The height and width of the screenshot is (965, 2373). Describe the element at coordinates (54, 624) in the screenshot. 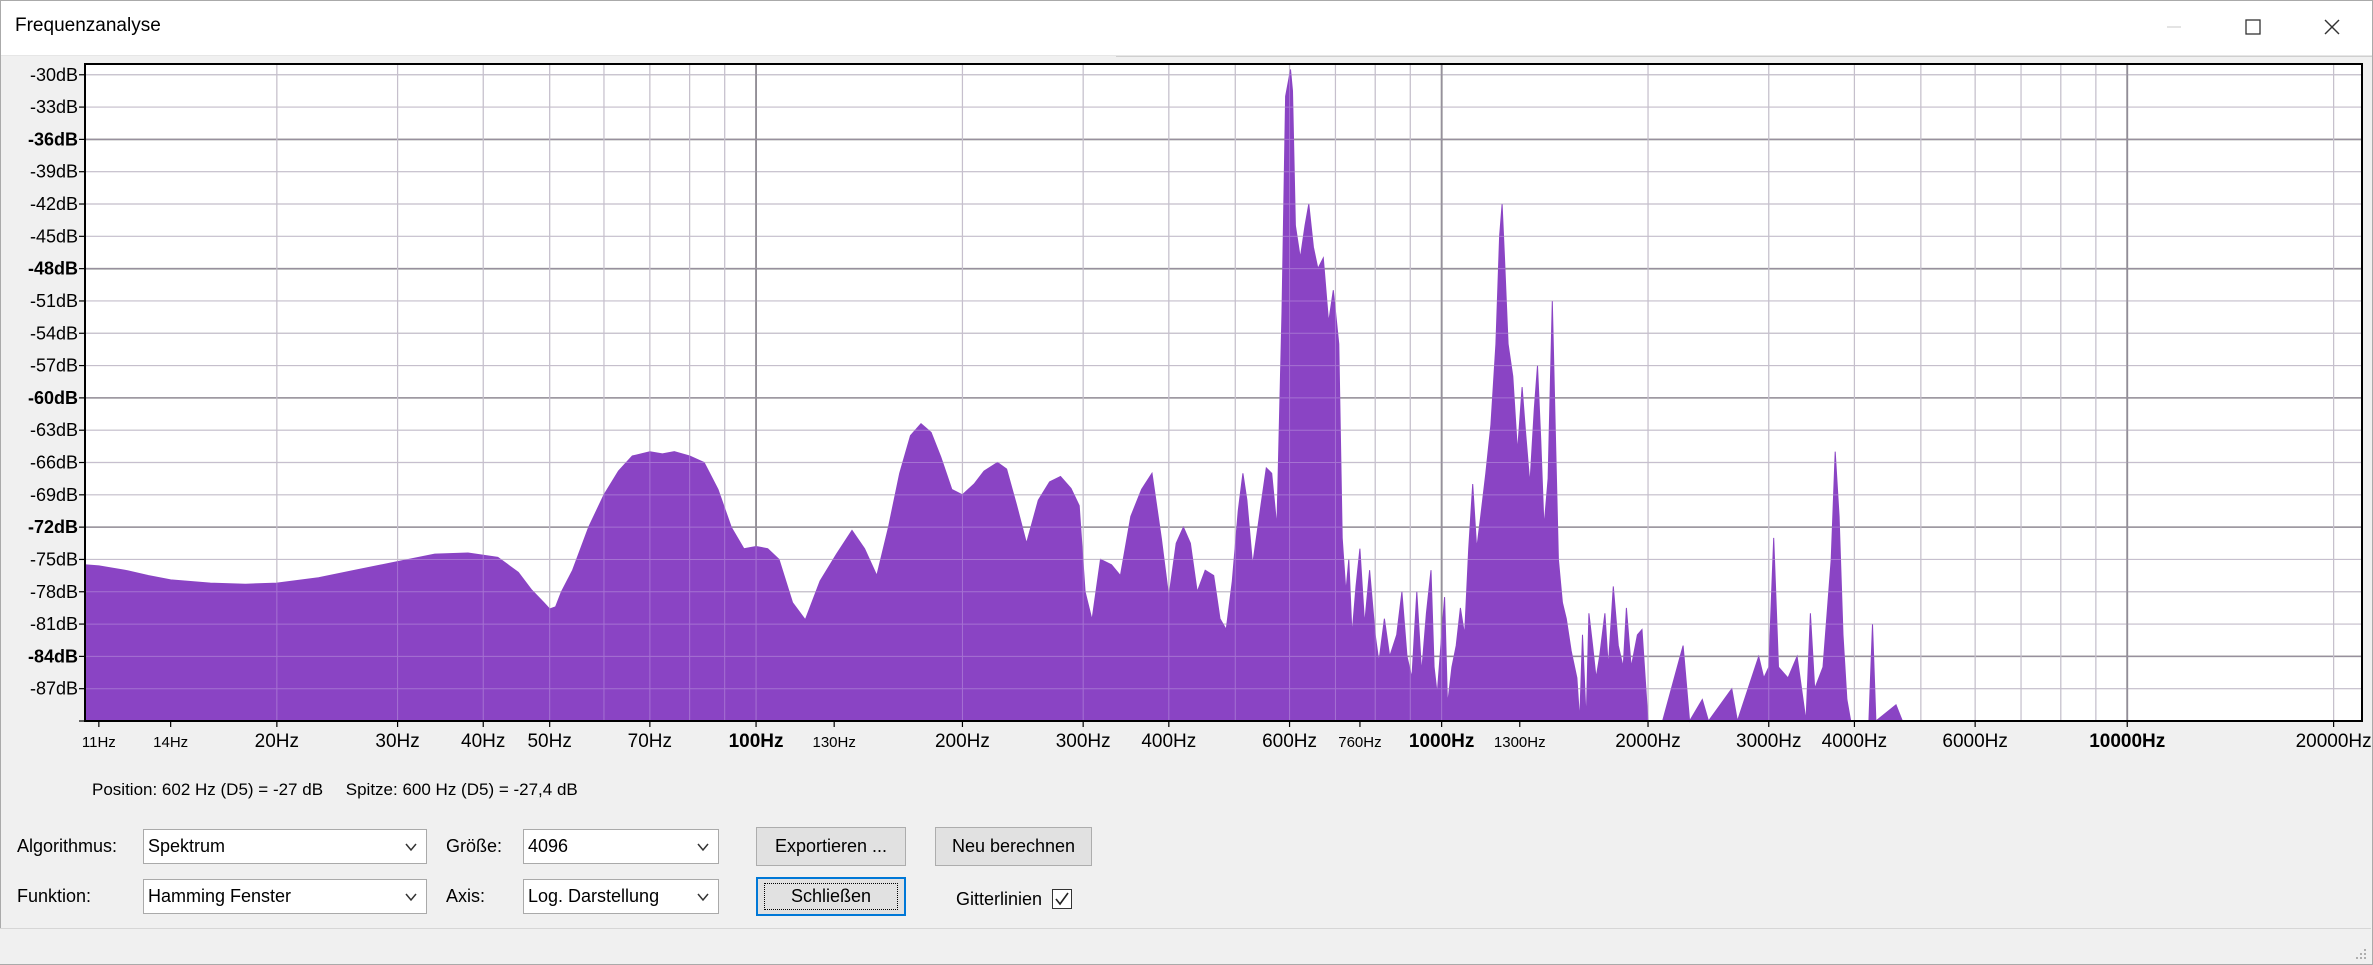

I see `y-tick-label: -81dB` at that location.